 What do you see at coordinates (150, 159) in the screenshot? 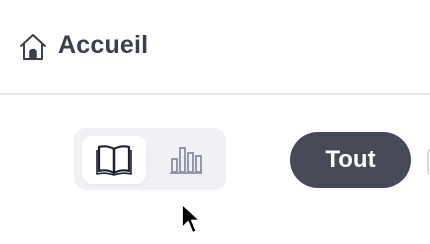
I see `view-toggle` at bounding box center [150, 159].